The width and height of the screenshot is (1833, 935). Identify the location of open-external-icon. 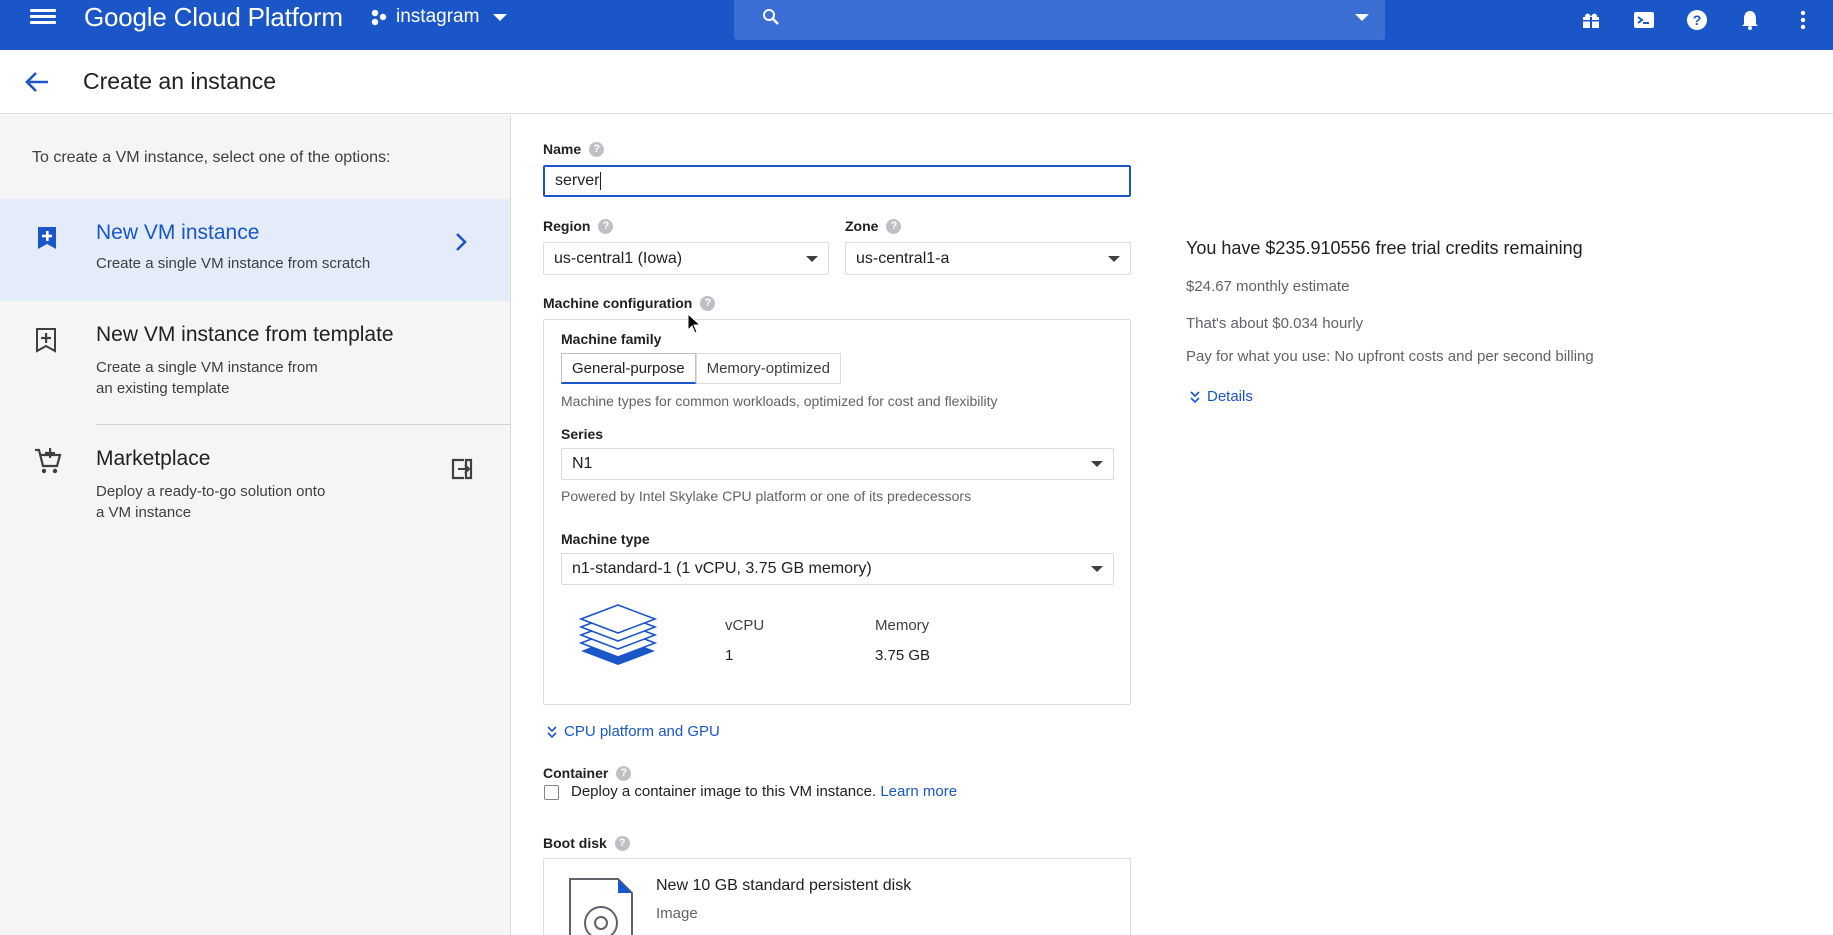
(462, 471).